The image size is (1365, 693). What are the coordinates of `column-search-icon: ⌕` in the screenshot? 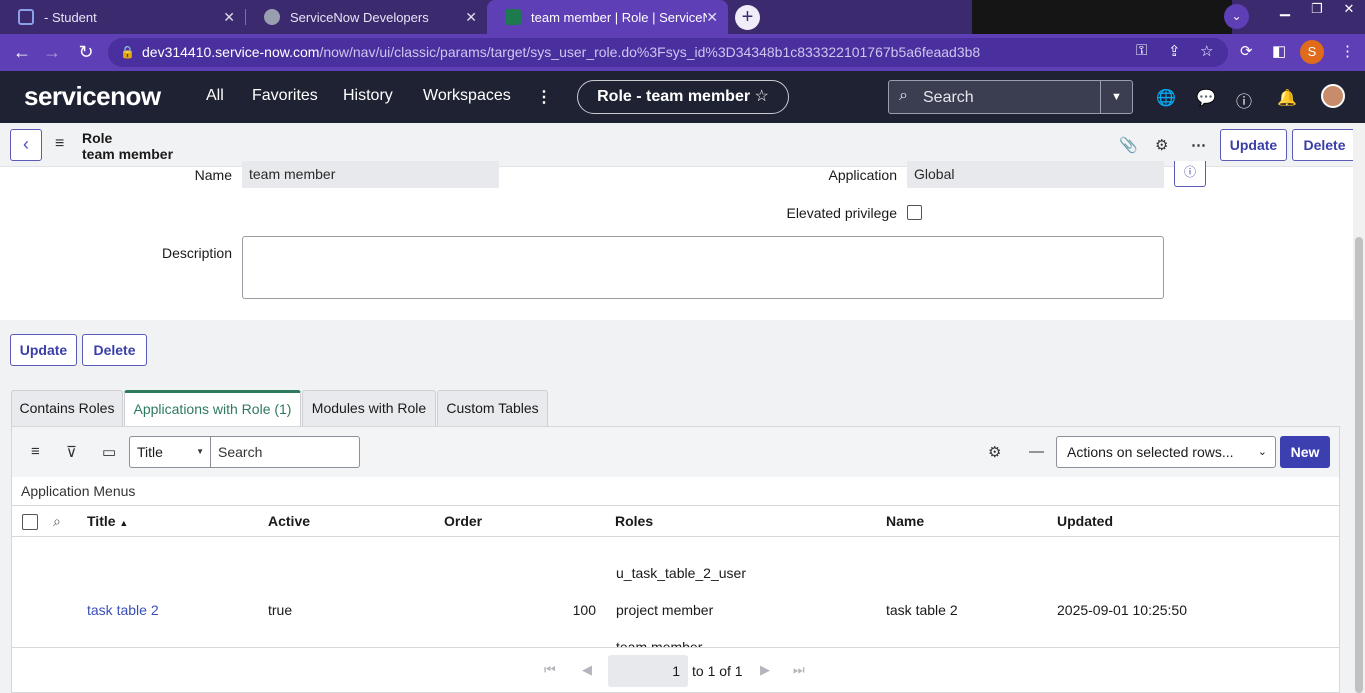 It's located at (57, 521).